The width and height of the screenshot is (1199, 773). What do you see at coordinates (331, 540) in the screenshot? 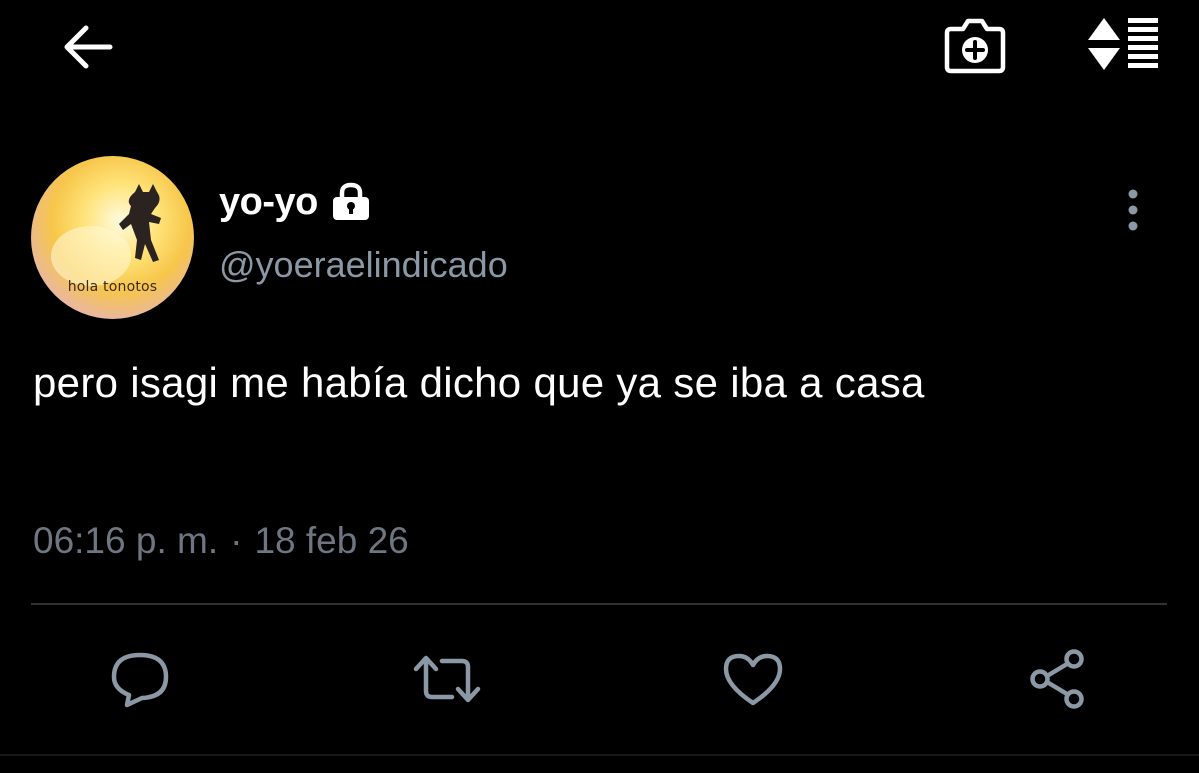
I see `tweet-date: 18 feb 26` at bounding box center [331, 540].